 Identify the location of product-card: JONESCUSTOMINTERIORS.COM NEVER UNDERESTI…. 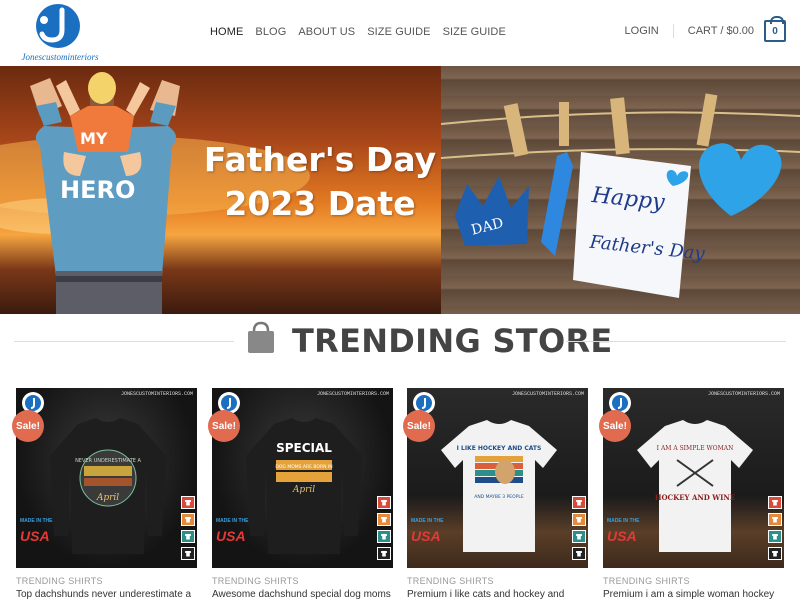
(104, 494).